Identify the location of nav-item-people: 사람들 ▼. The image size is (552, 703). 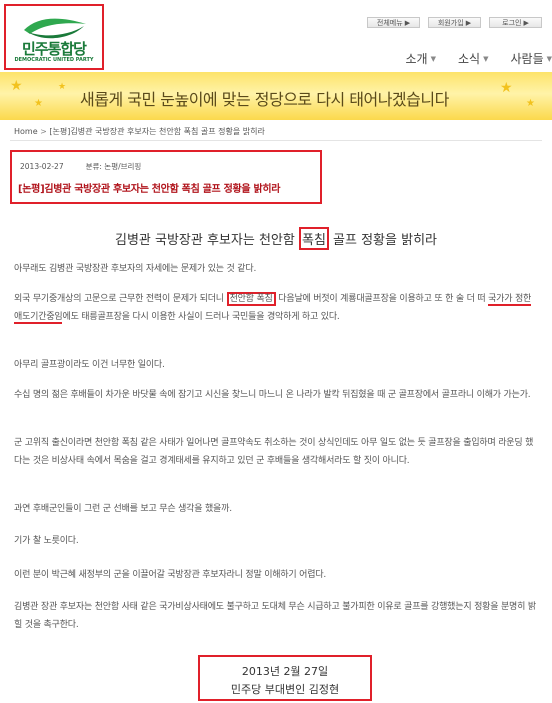
(531, 58).